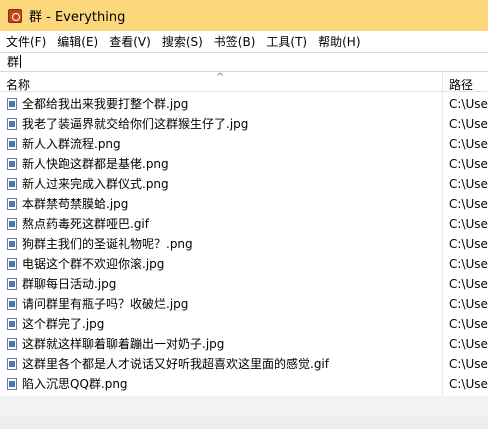  I want to click on file-name: 我老了装逼界就交给你们这群猴生仔了.jpg, so click(135, 124).